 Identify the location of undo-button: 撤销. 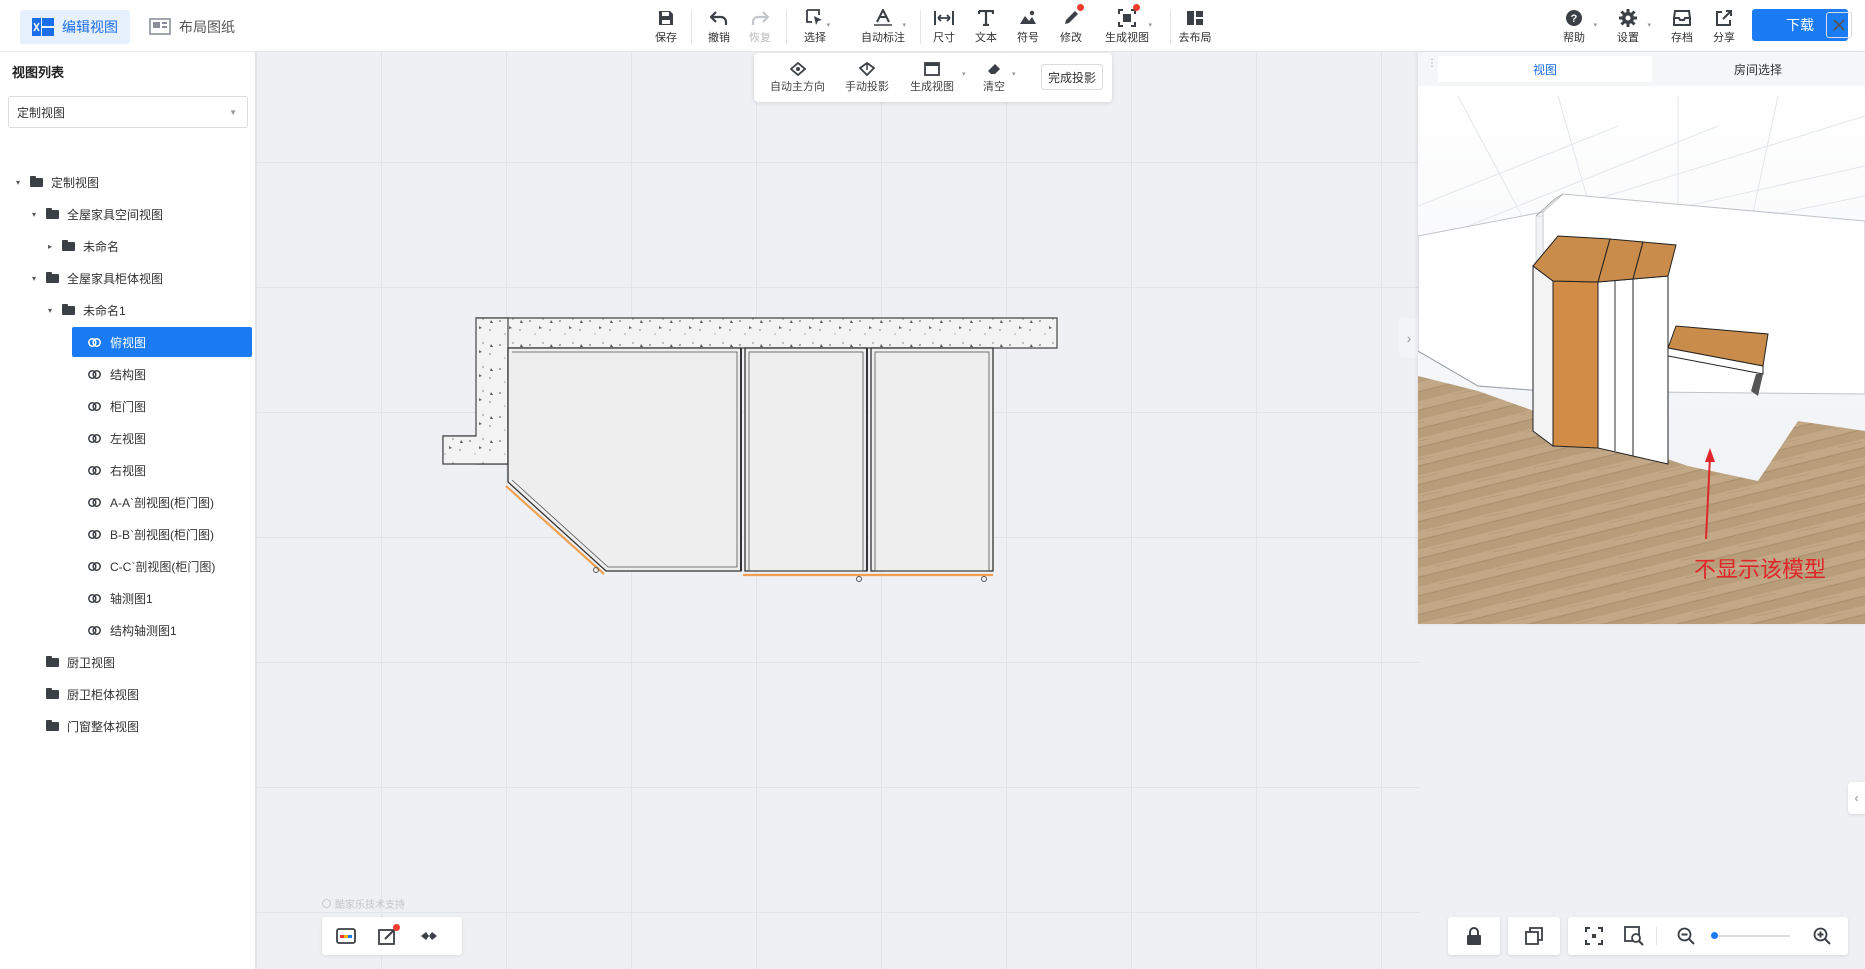
(719, 26).